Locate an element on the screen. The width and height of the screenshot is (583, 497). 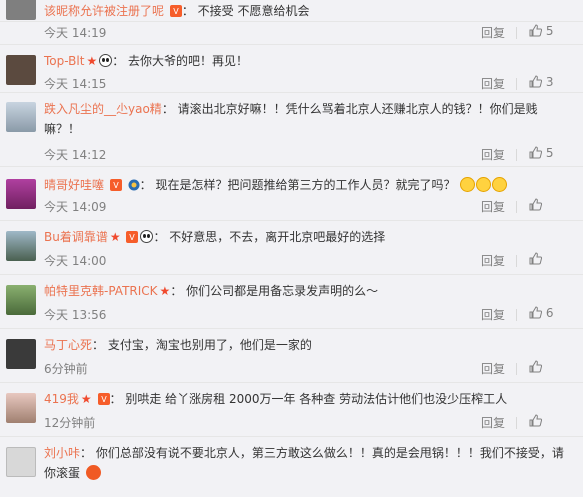
like-button: 6 is located at coordinates (551, 313).